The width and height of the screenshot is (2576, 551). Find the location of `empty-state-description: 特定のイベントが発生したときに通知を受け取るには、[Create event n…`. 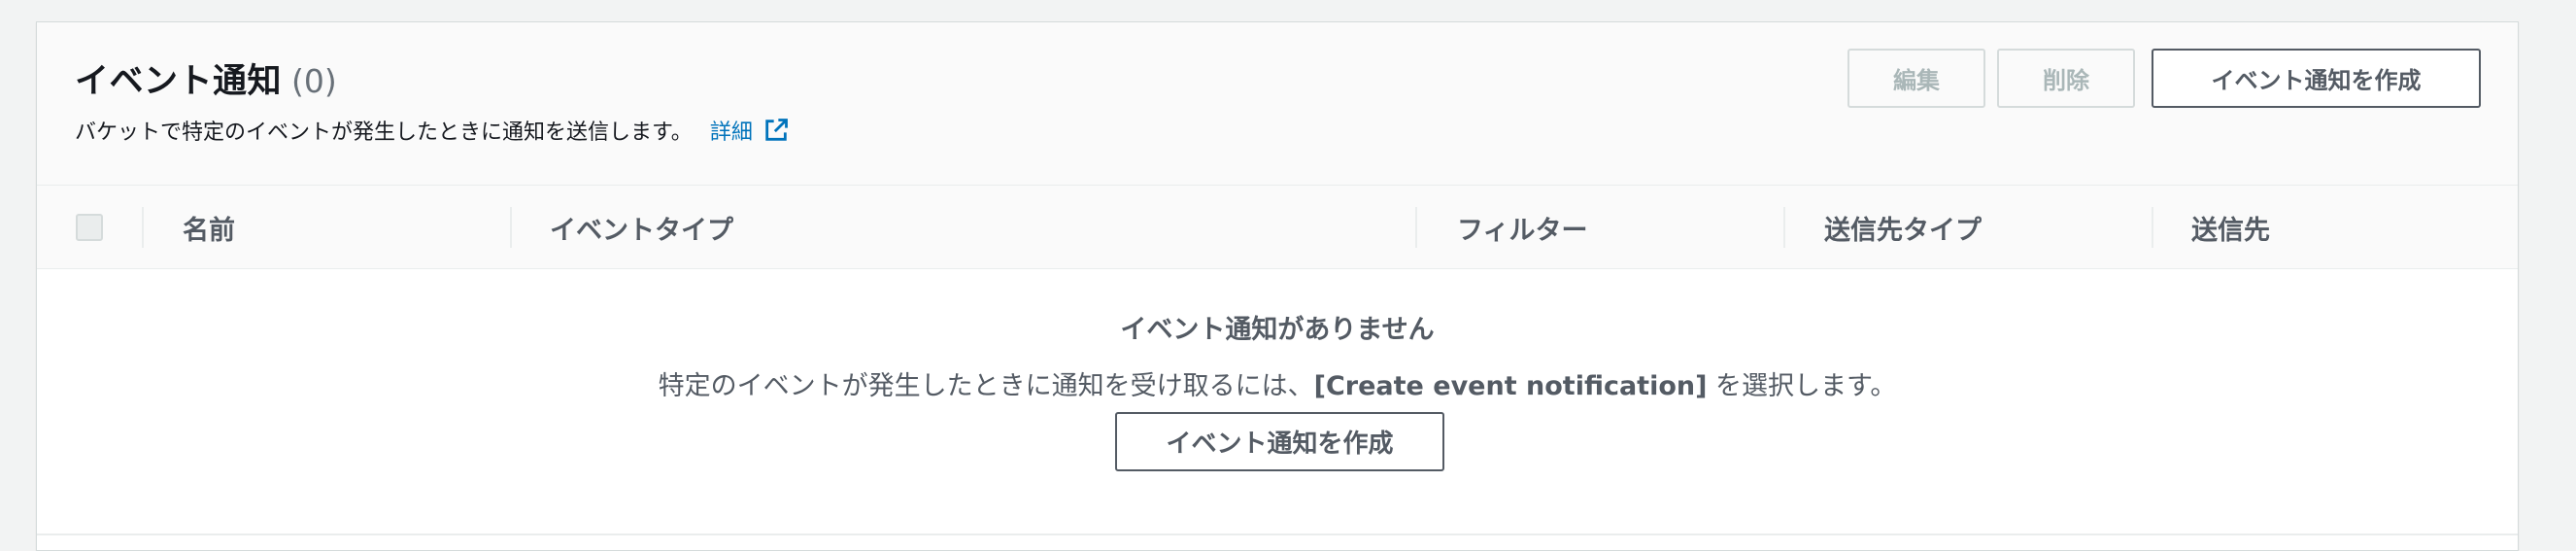

empty-state-description: 特定のイベントが発生したときに通知を受け取るには、[Create event n… is located at coordinates (1277, 383).